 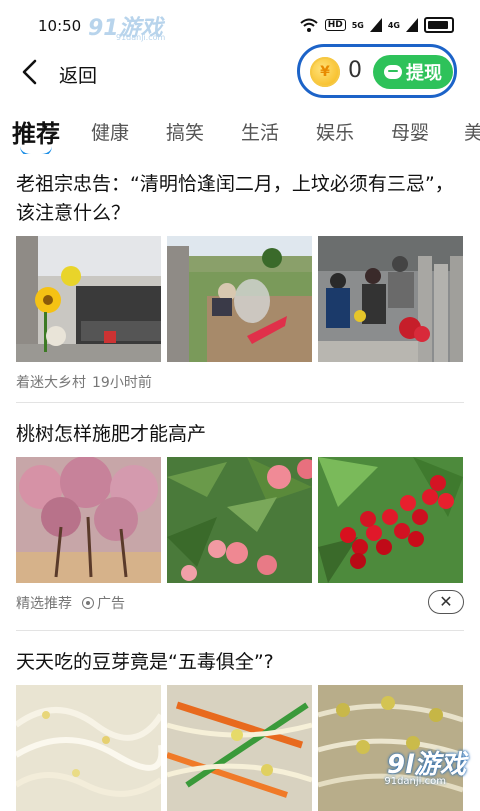 I want to click on cemetery-visitors-photo, so click(x=390, y=299).